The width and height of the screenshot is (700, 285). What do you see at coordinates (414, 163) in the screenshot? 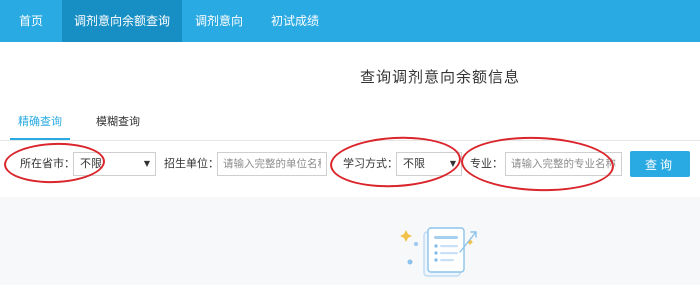
I see `study-mode-select-value: 不限` at bounding box center [414, 163].